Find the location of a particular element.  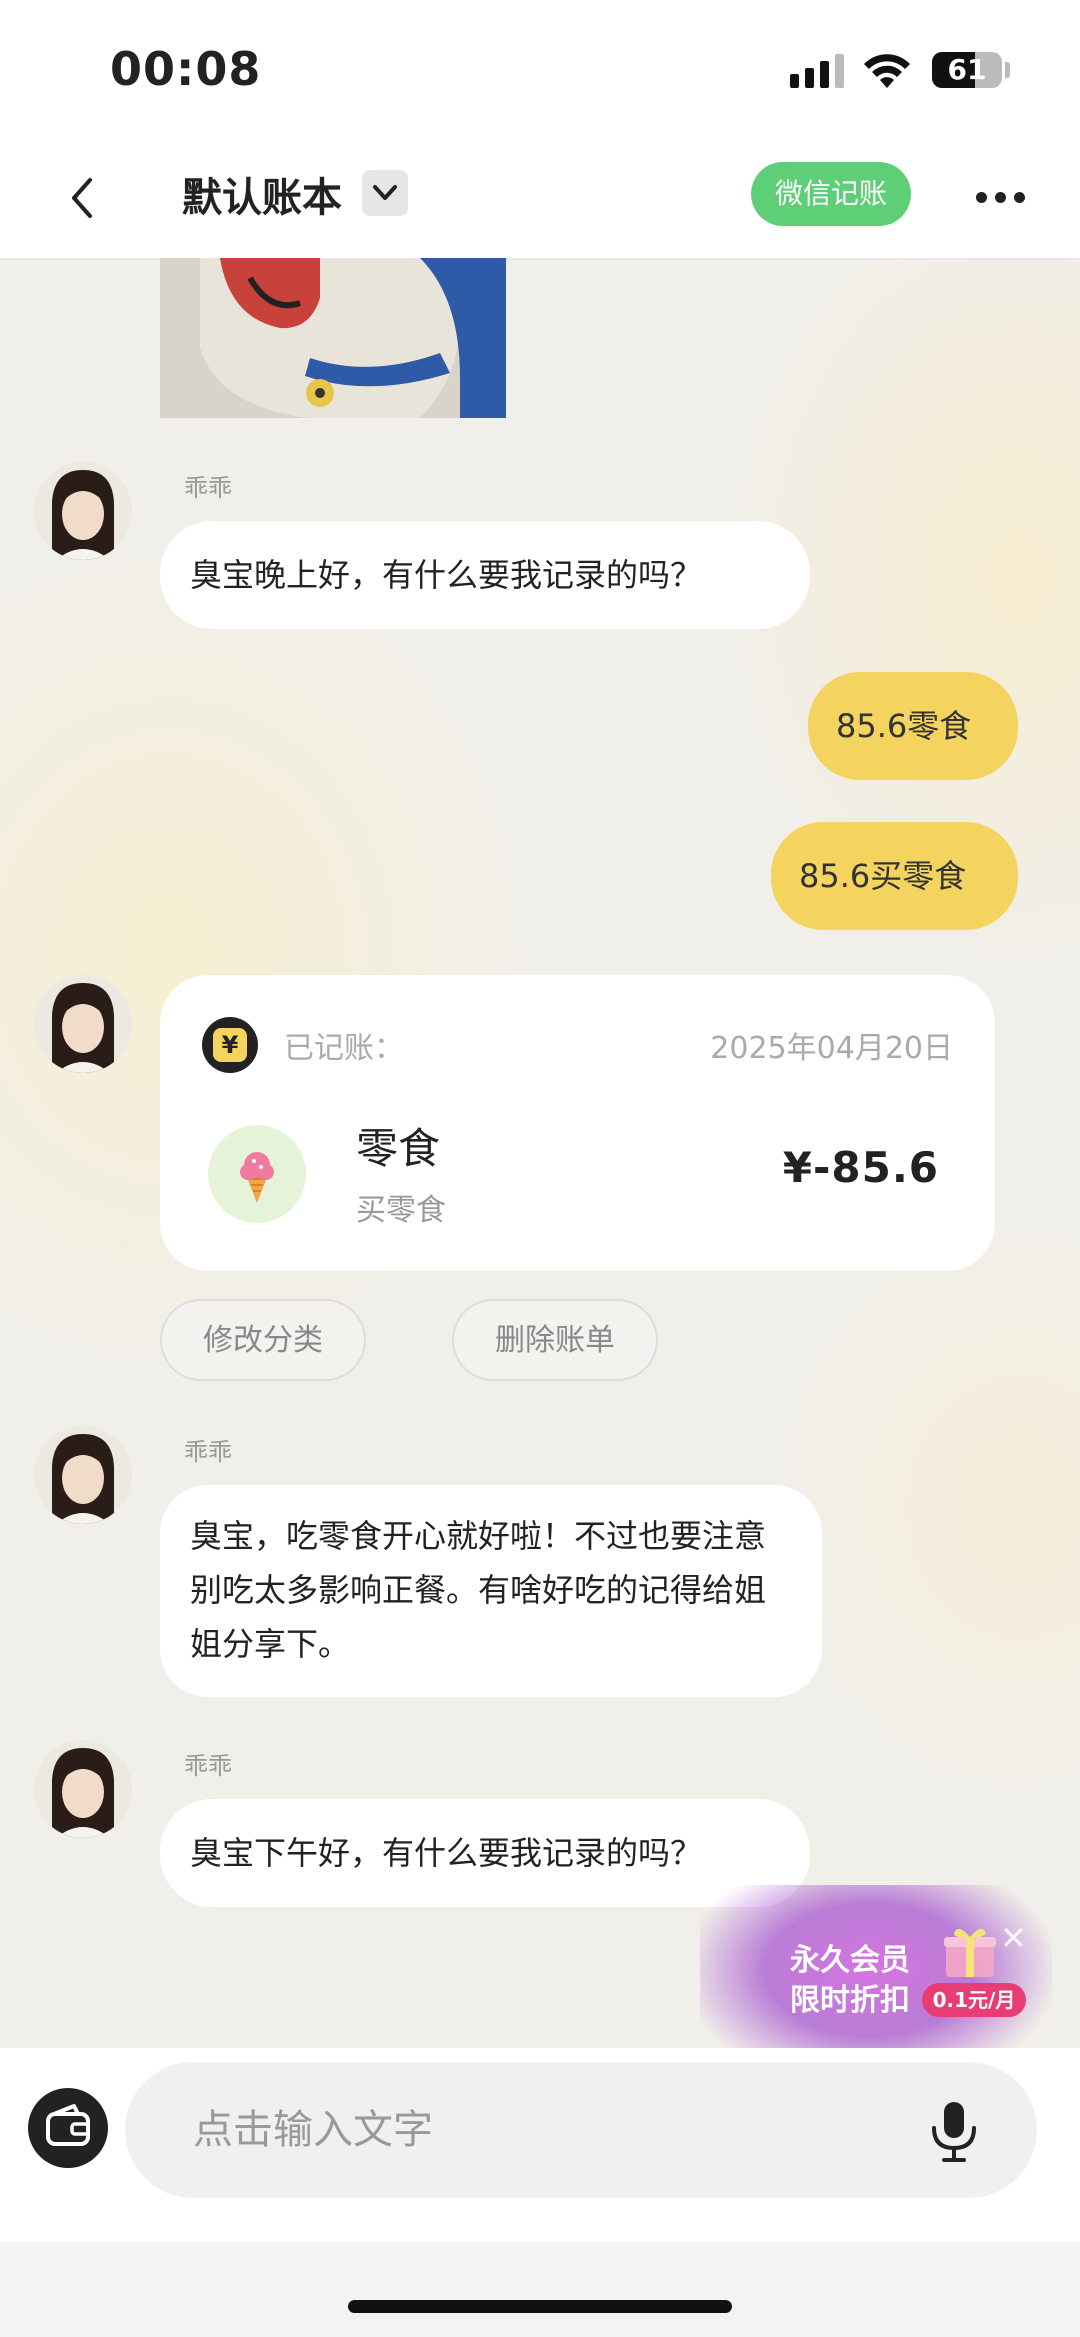

message-bubble-outgoing: 85.6买零食 is located at coordinates (894, 876).